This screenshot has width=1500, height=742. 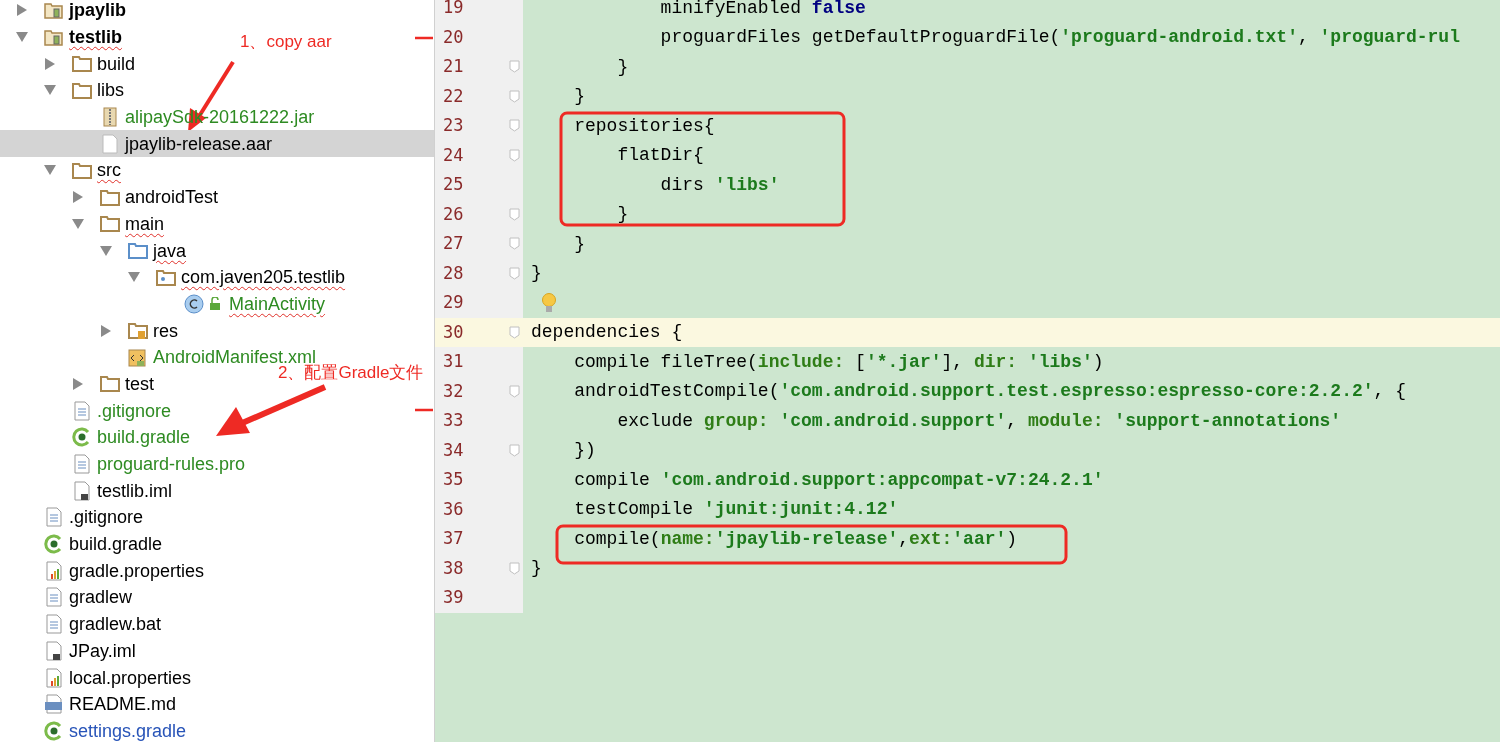 I want to click on annotation-text: 1、copy aar, so click(x=286, y=42).